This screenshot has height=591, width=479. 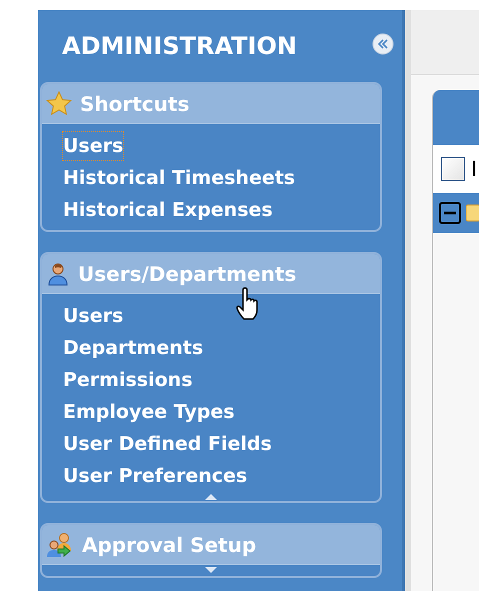 I want to click on star-icon, so click(x=59, y=103).